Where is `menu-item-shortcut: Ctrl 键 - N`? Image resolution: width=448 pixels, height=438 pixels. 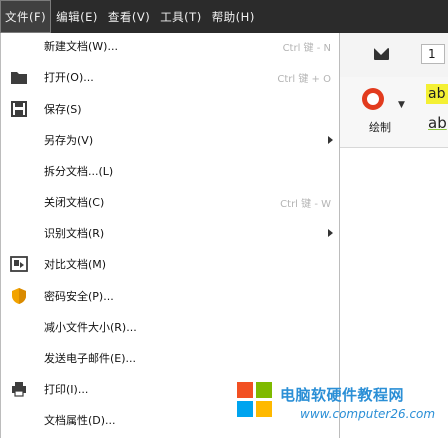
menu-item-shortcut: Ctrl 键 - N is located at coordinates (306, 48).